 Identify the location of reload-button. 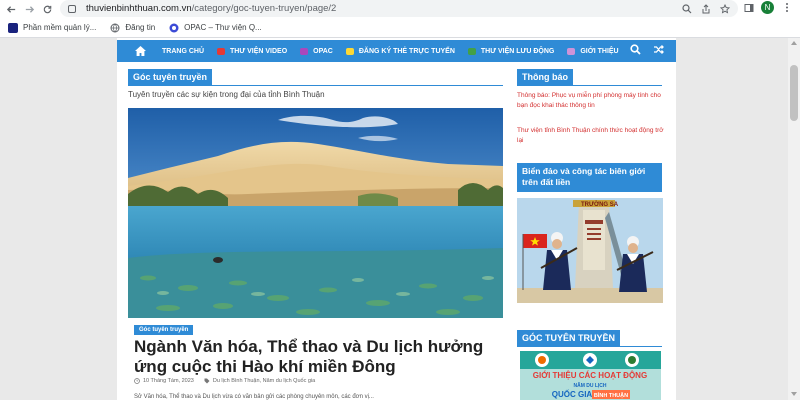
(47, 9).